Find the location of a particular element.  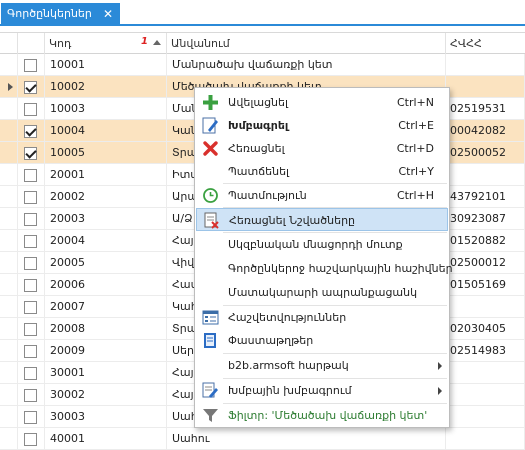

sort-order-index: 1 is located at coordinates (144, 41).